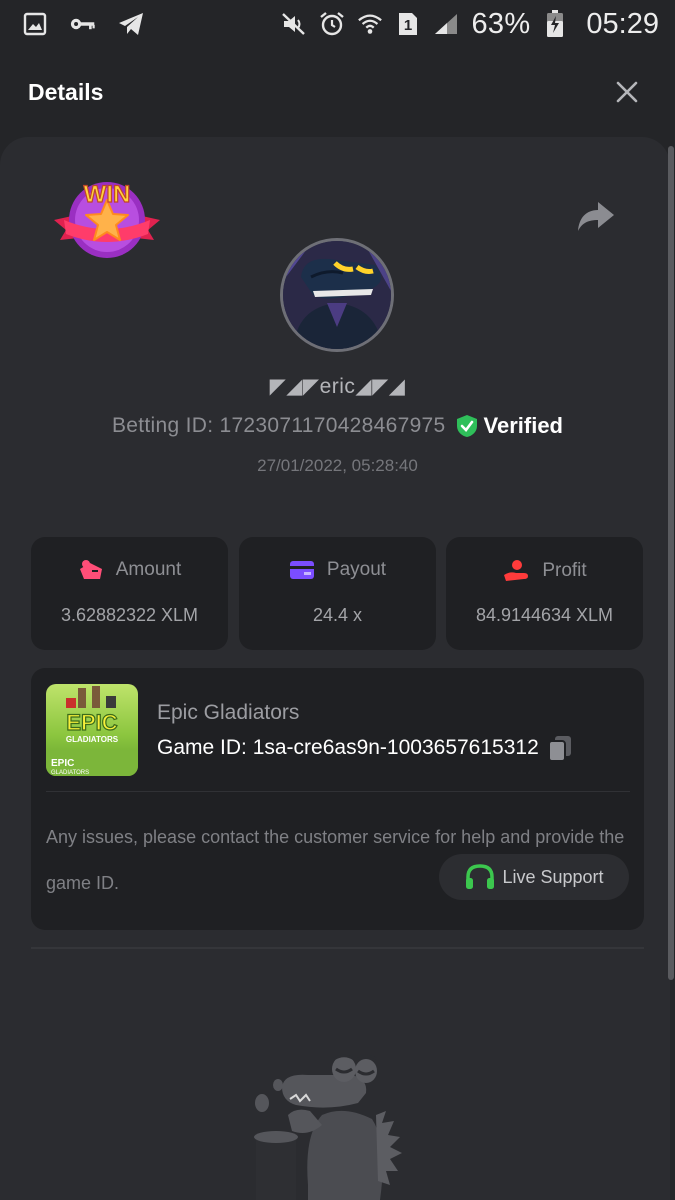 The height and width of the screenshot is (1200, 675). I want to click on win-badge: WIN, so click(107, 218).